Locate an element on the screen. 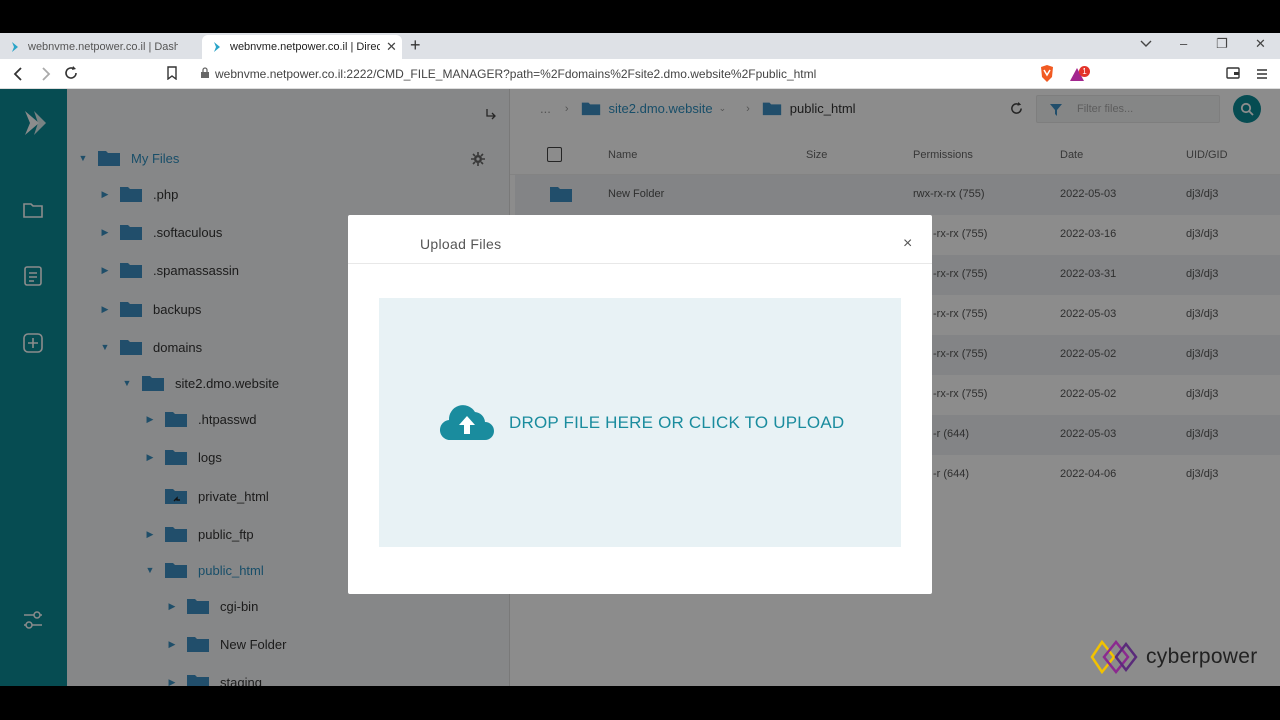 The height and width of the screenshot is (720, 1280). tab-title: webnvme.netpower.co.il | Dashboard is located at coordinates (103, 47).